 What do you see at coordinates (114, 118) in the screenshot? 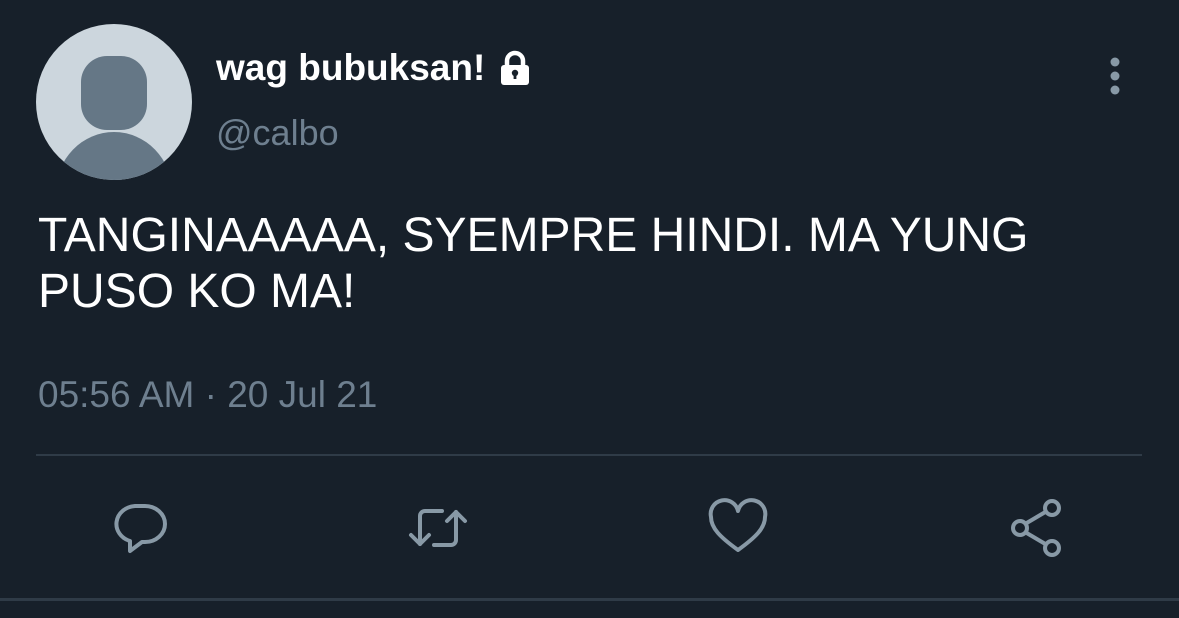
I see `default-avatar-icon` at bounding box center [114, 118].